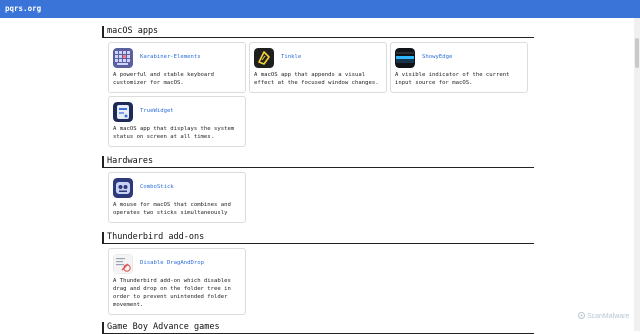 This screenshot has width=640, height=334. Describe the element at coordinates (608, 316) in the screenshot. I see `watermark-text: ScanMalware` at that location.